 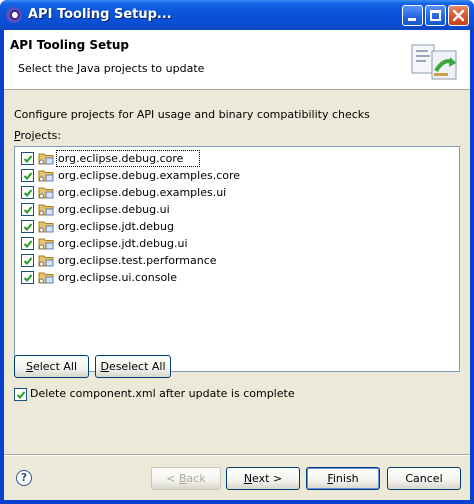 What do you see at coordinates (236, 226) in the screenshot?
I see `project-row-jdt-debug: org.eclipse.jdt.debug` at bounding box center [236, 226].